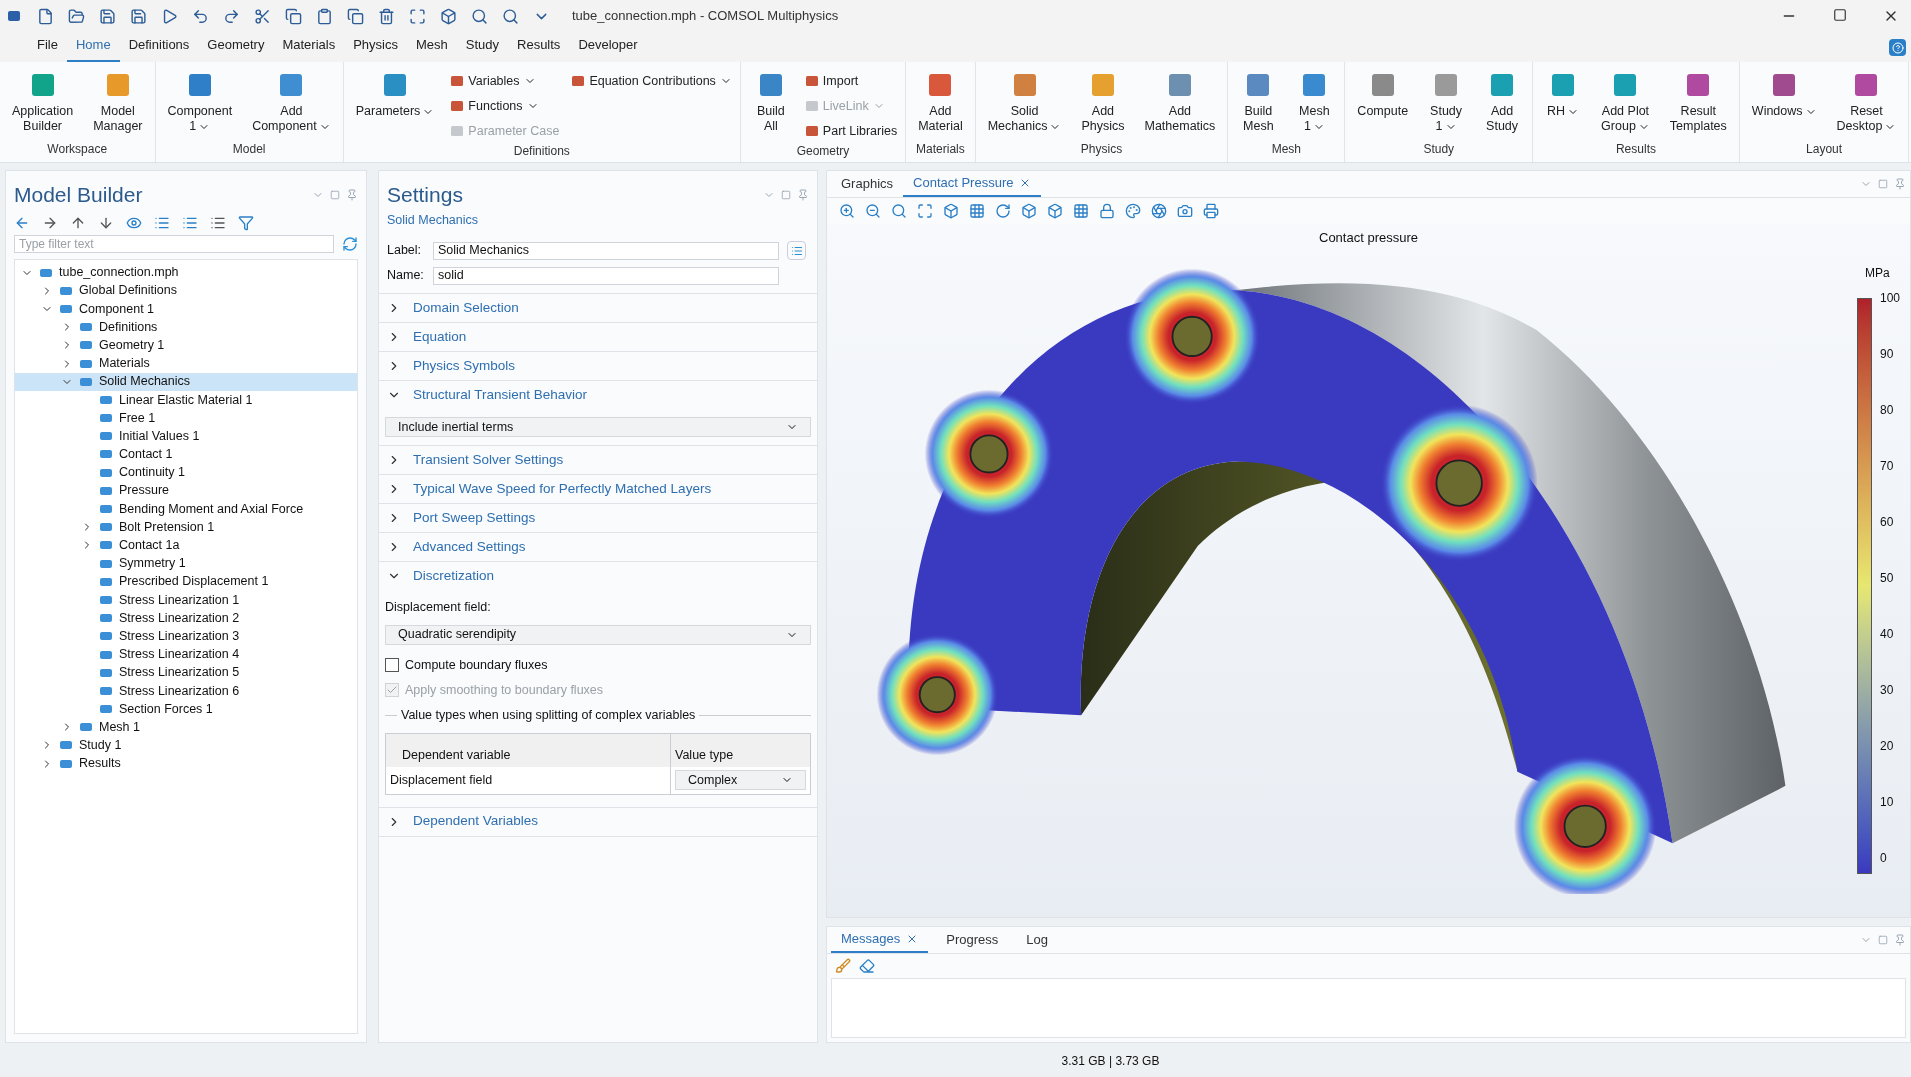 The height and width of the screenshot is (1077, 1911). Describe the element at coordinates (598, 366) in the screenshot. I see `section-header: Physics Symbols` at that location.